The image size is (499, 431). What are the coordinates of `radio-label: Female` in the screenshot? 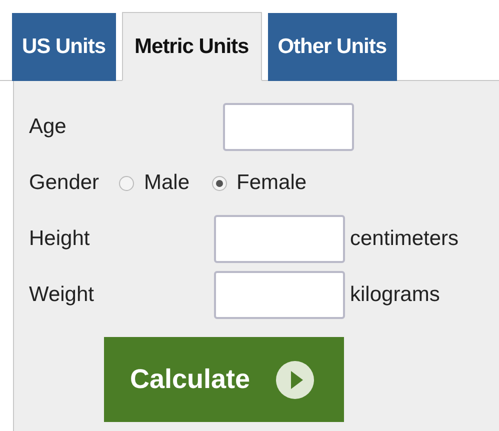 It's located at (271, 183).